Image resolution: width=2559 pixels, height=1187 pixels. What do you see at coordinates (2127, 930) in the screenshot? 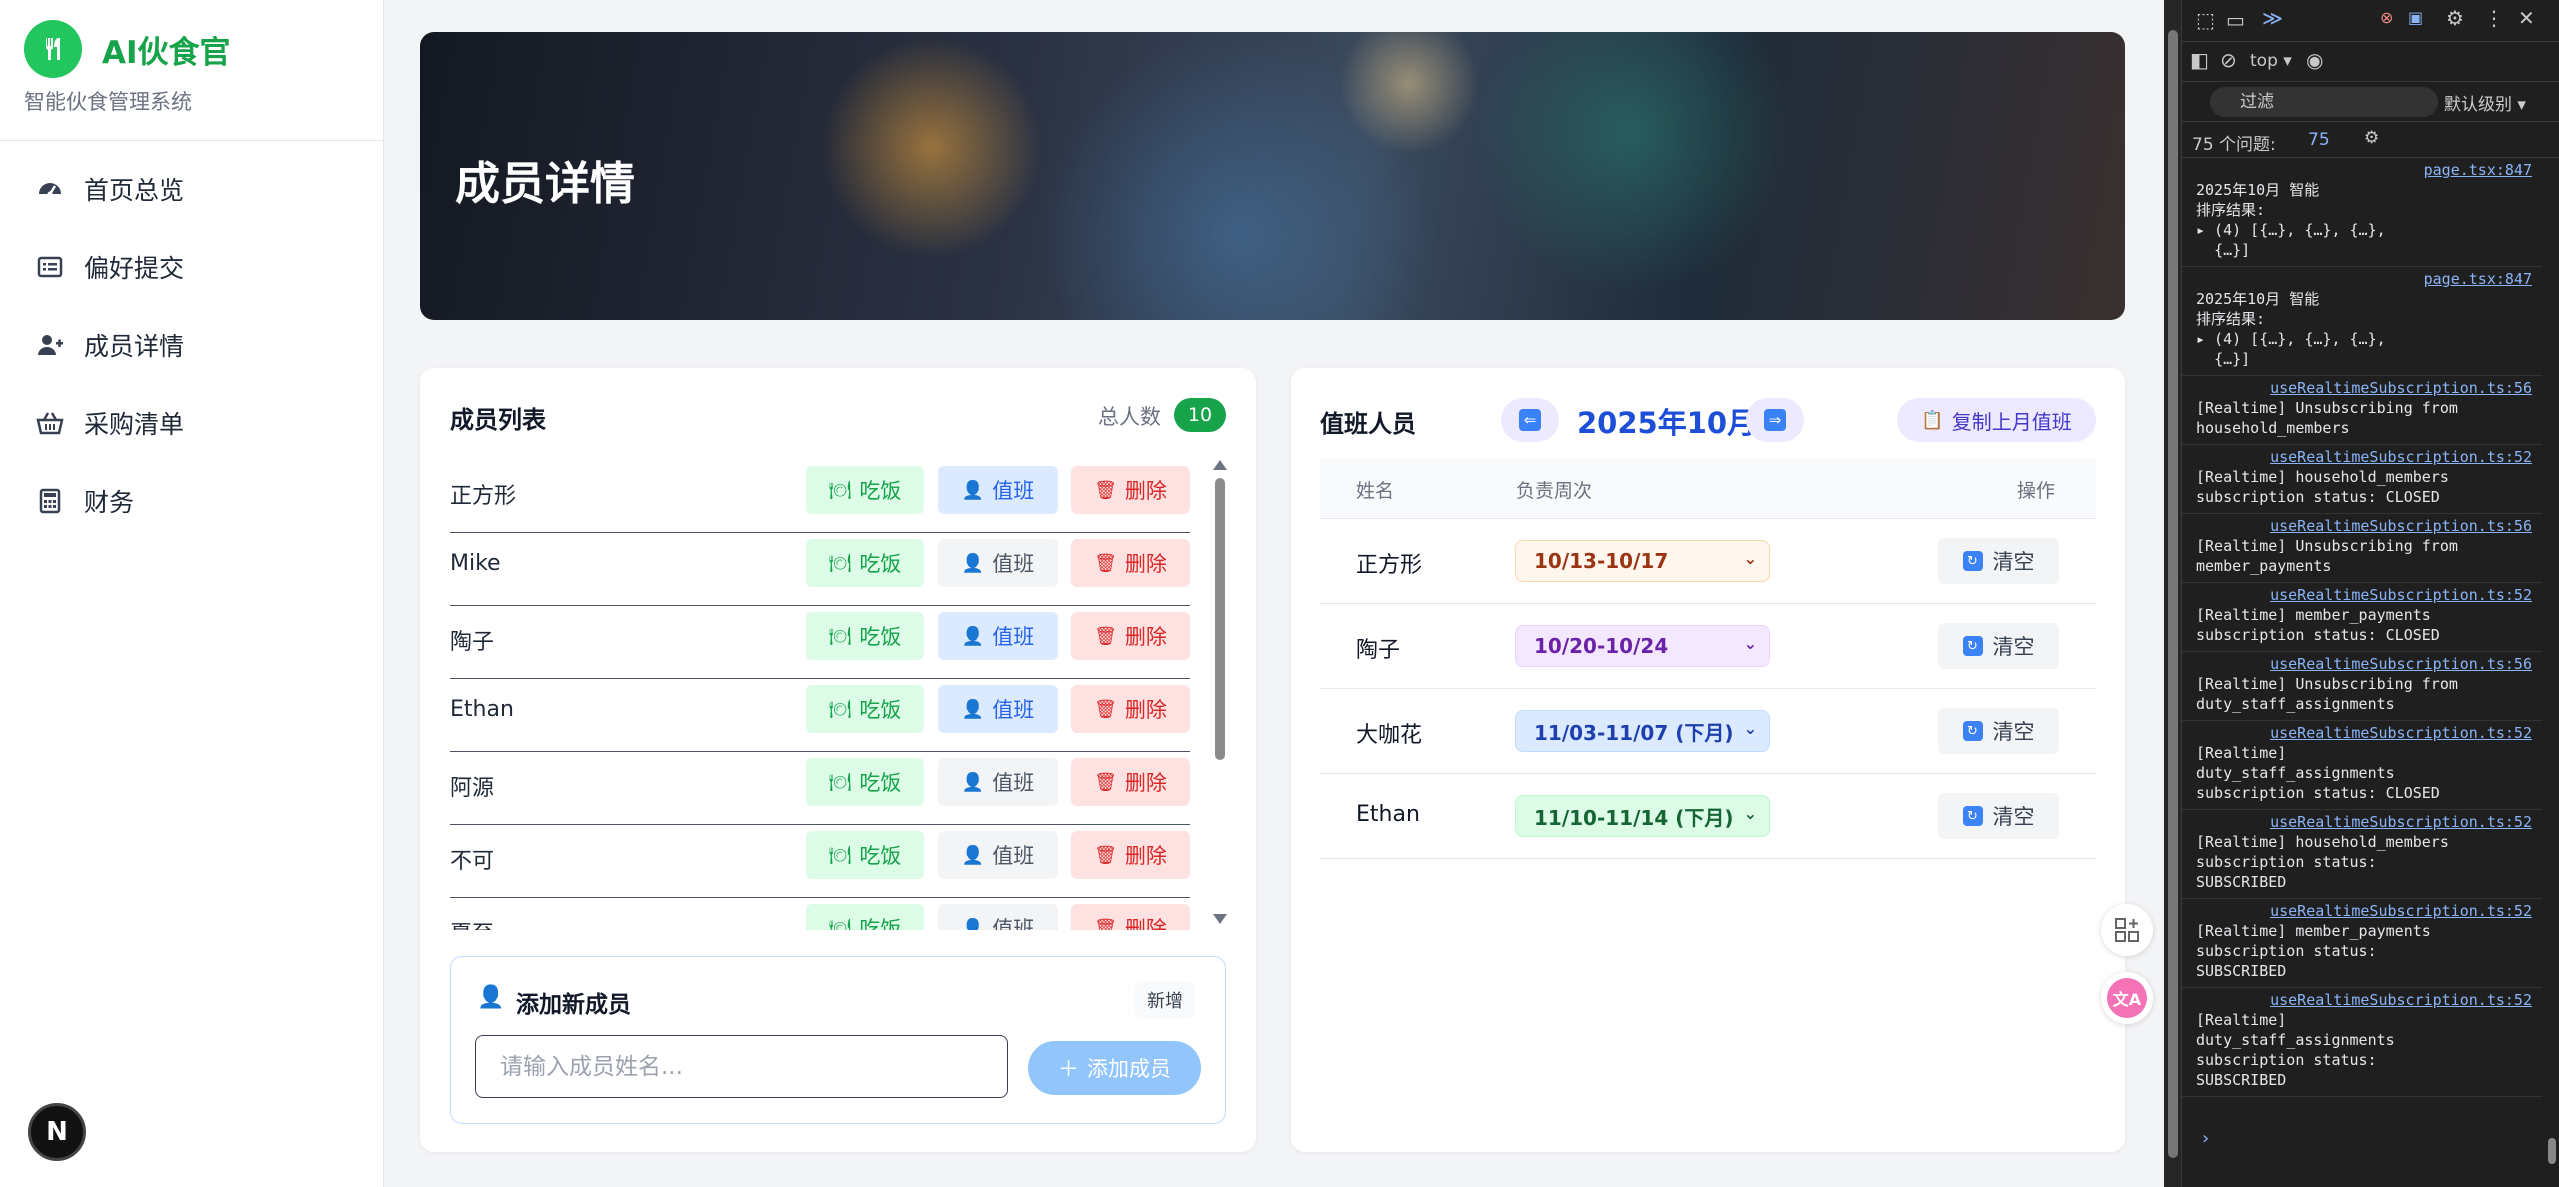
I see `apps-add-icon` at bounding box center [2127, 930].